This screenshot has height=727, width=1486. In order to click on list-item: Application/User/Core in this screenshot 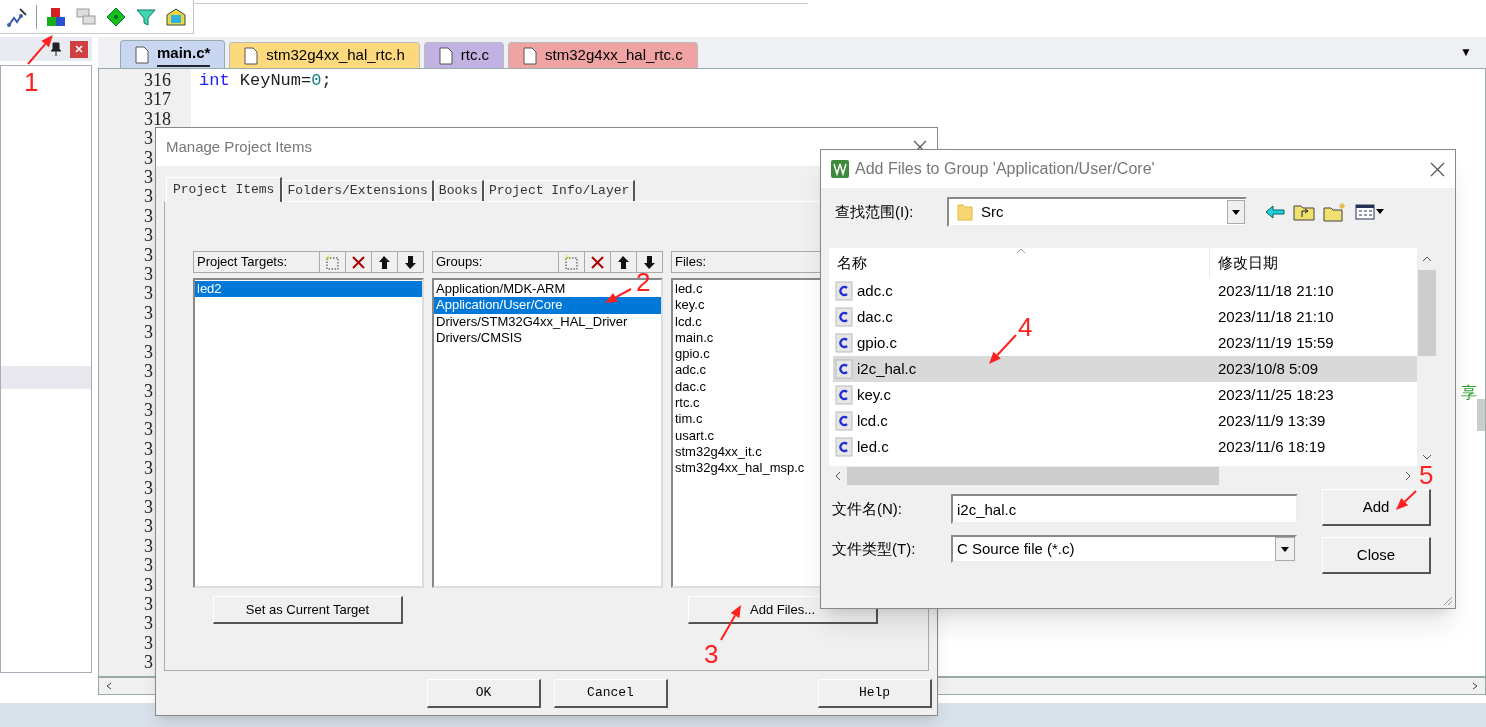, I will do `click(547, 305)`.